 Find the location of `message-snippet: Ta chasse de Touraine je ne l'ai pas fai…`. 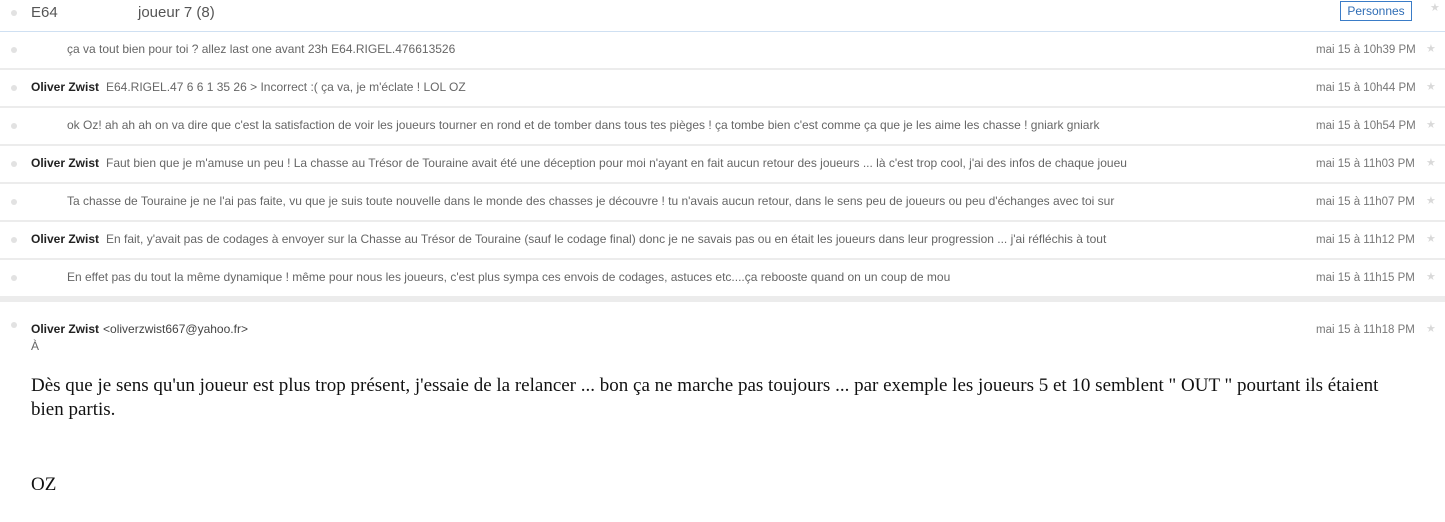

message-snippet: Ta chasse de Touraine je ne l'ai pas fai… is located at coordinates (591, 201).